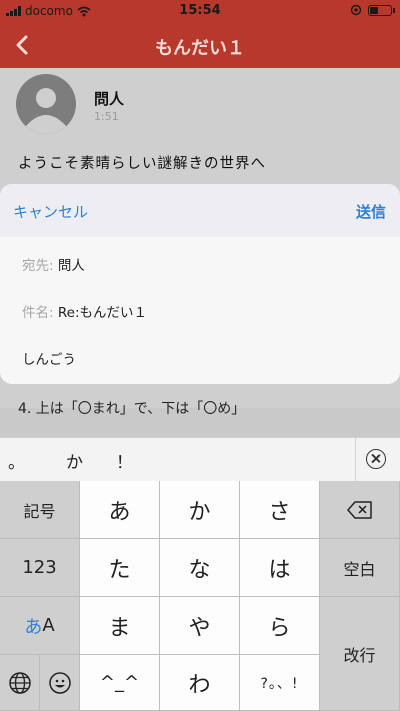 The height and width of the screenshot is (711, 400). What do you see at coordinates (200, 626) in the screenshot?
I see `key-ya: や` at bounding box center [200, 626].